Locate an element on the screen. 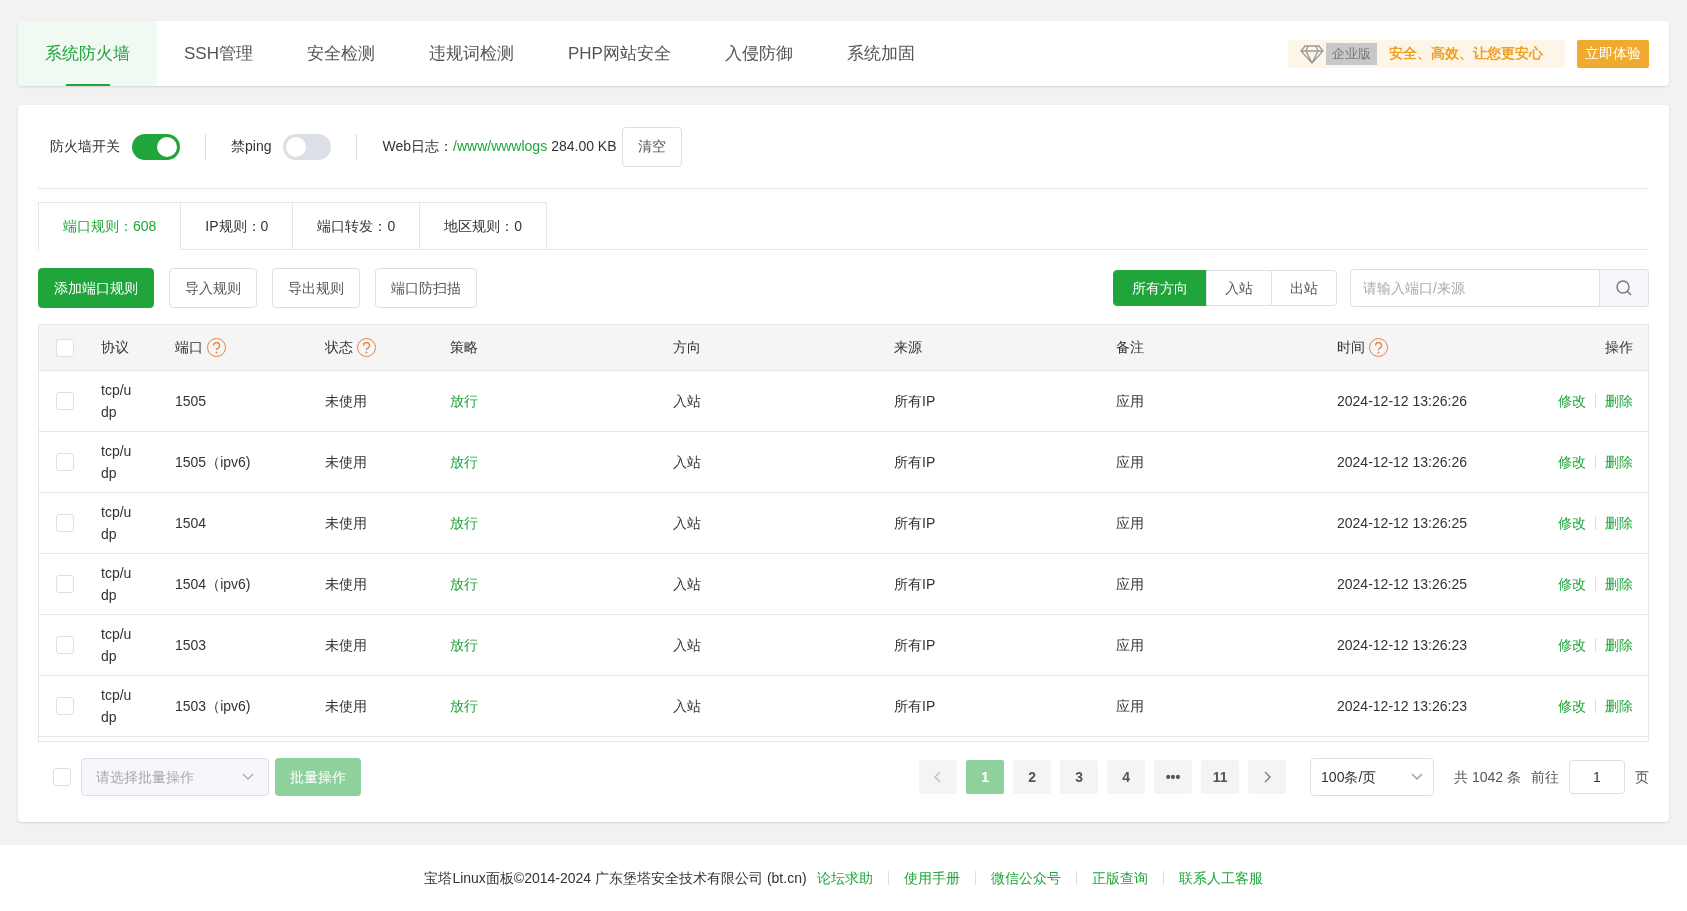 The image size is (1687, 911). next-page-icon is located at coordinates (1267, 777).